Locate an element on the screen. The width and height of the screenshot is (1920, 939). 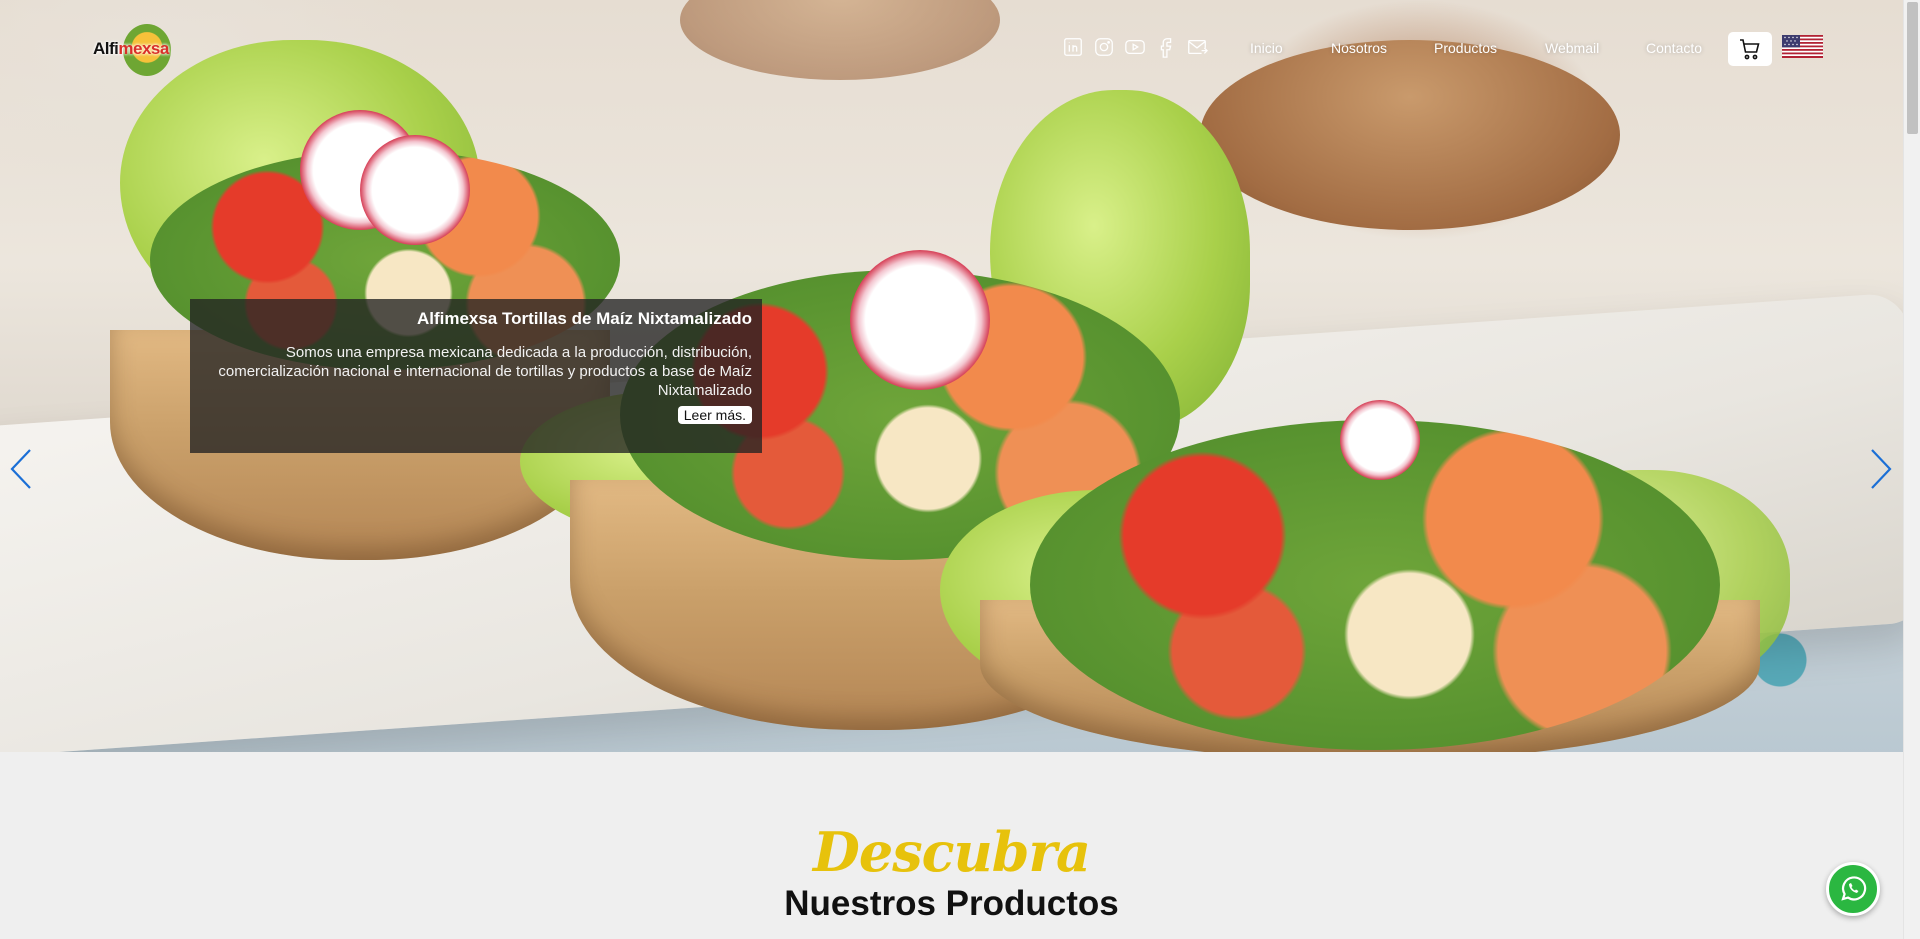
social-links is located at coordinates (1135, 47).